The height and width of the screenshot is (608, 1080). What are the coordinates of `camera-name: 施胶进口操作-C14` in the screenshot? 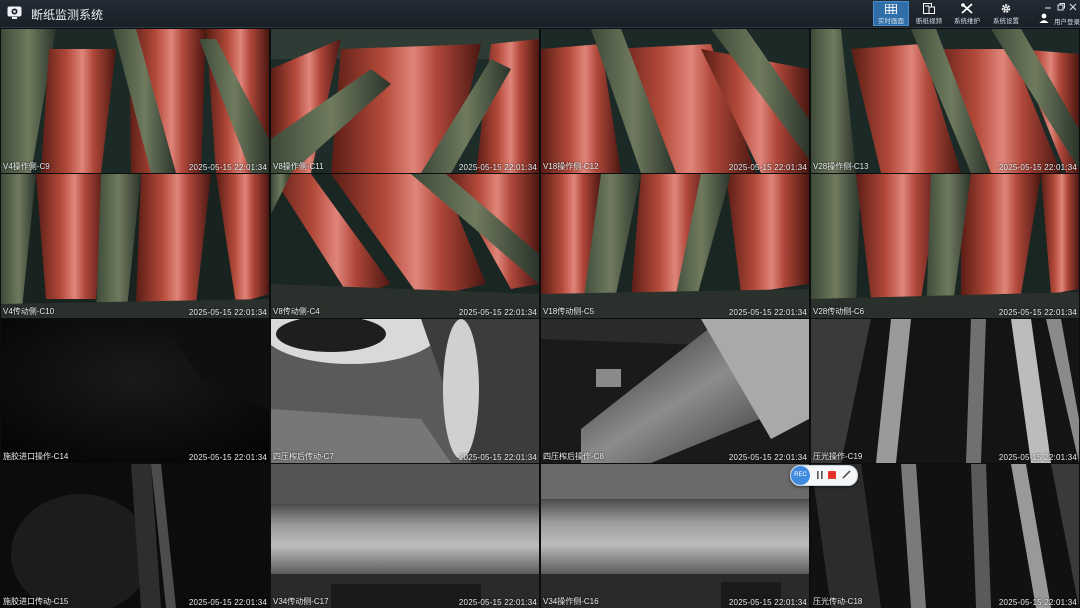 It's located at (36, 456).